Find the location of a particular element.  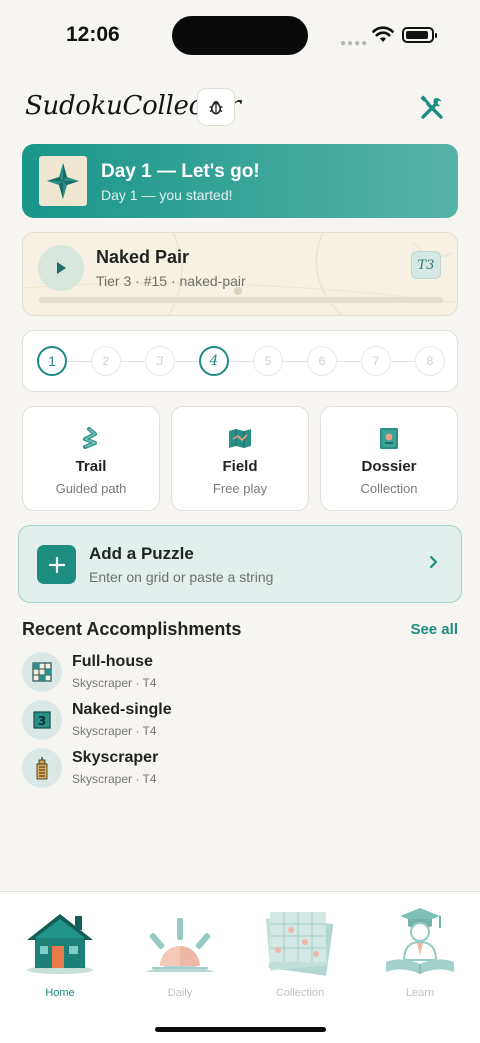

tier-stepper: 12345678 is located at coordinates (240, 361).